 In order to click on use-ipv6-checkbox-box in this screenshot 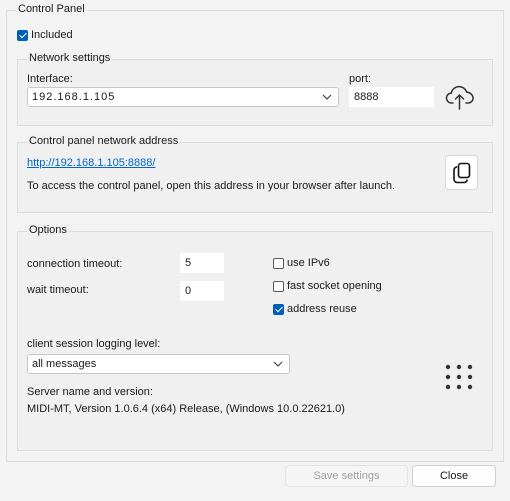, I will do `click(278, 263)`.